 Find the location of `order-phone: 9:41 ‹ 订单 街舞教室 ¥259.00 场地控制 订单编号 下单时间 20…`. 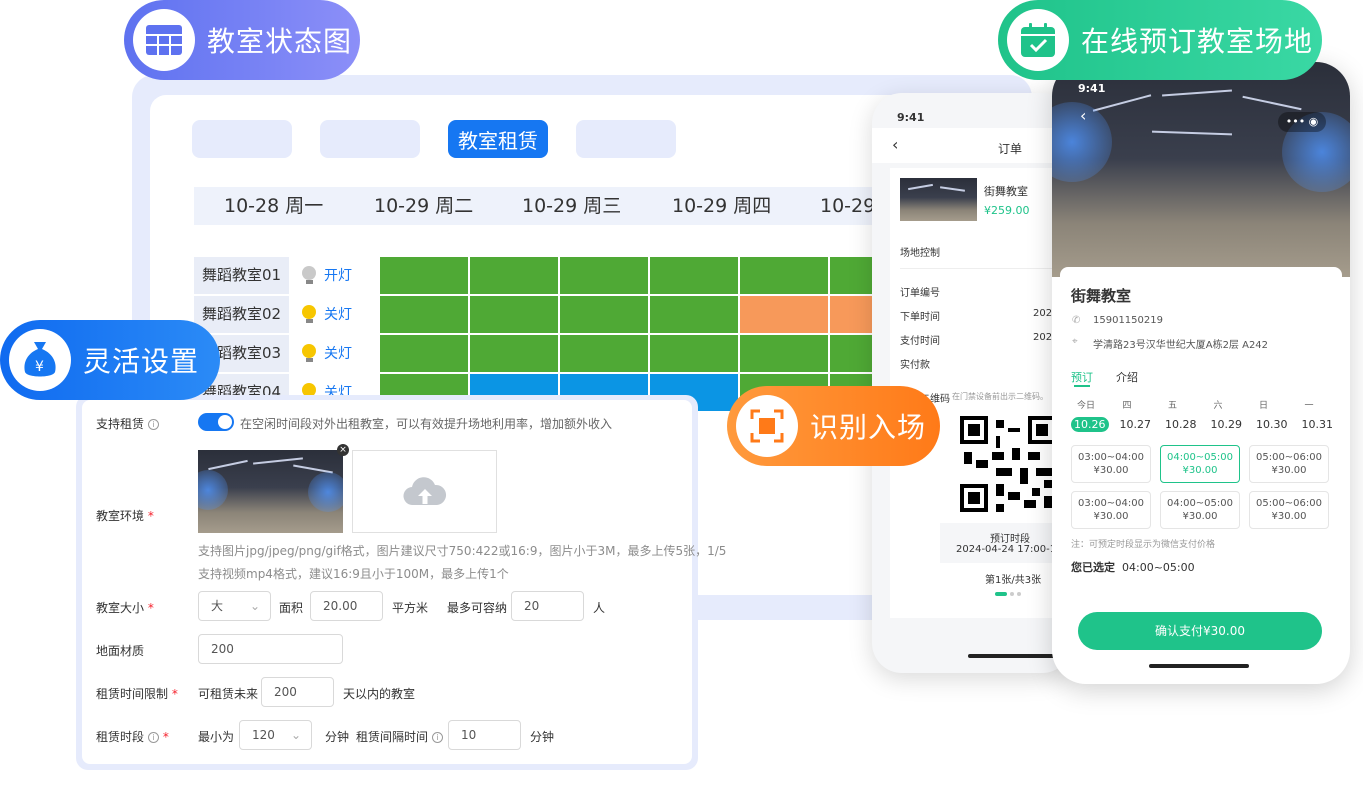

order-phone: 9:41 ‹ 订单 街舞教室 ¥259.00 场地控制 订单编号 下单时间 20… is located at coordinates (972, 383).